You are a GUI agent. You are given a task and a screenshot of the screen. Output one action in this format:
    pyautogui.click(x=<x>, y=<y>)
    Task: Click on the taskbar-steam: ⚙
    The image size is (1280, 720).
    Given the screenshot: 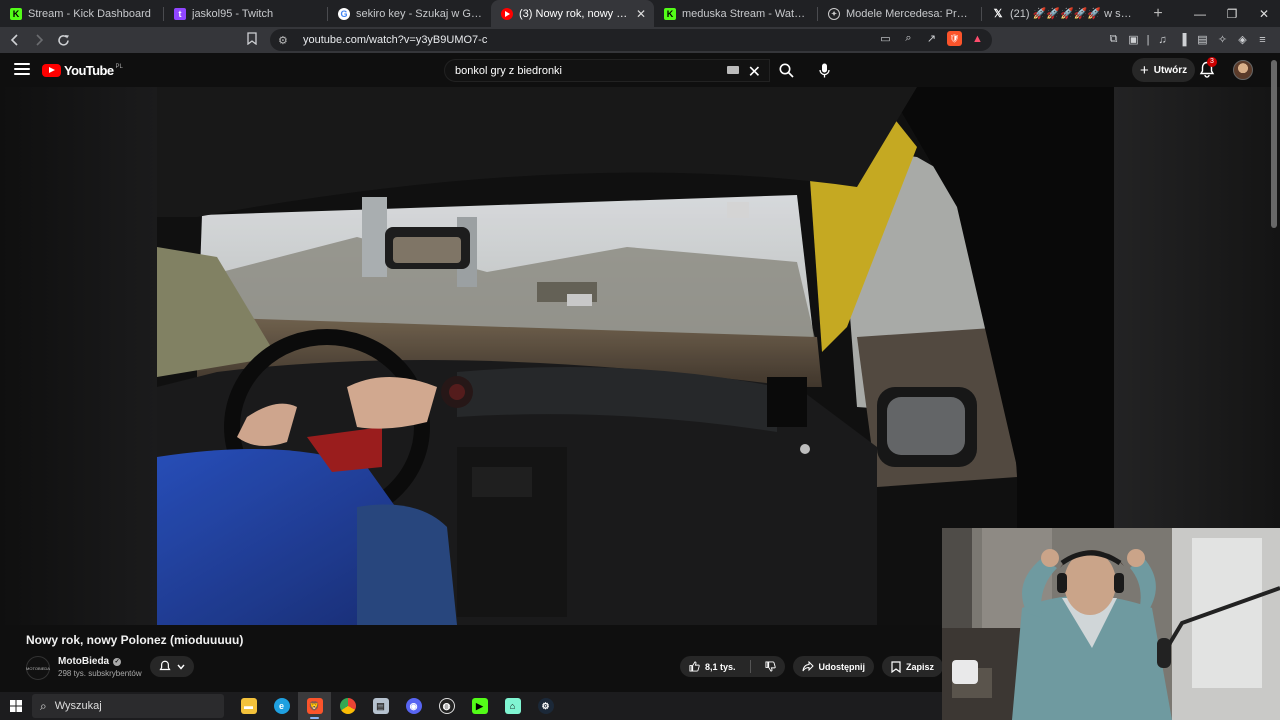 What is the action you would take?
    pyautogui.click(x=545, y=706)
    